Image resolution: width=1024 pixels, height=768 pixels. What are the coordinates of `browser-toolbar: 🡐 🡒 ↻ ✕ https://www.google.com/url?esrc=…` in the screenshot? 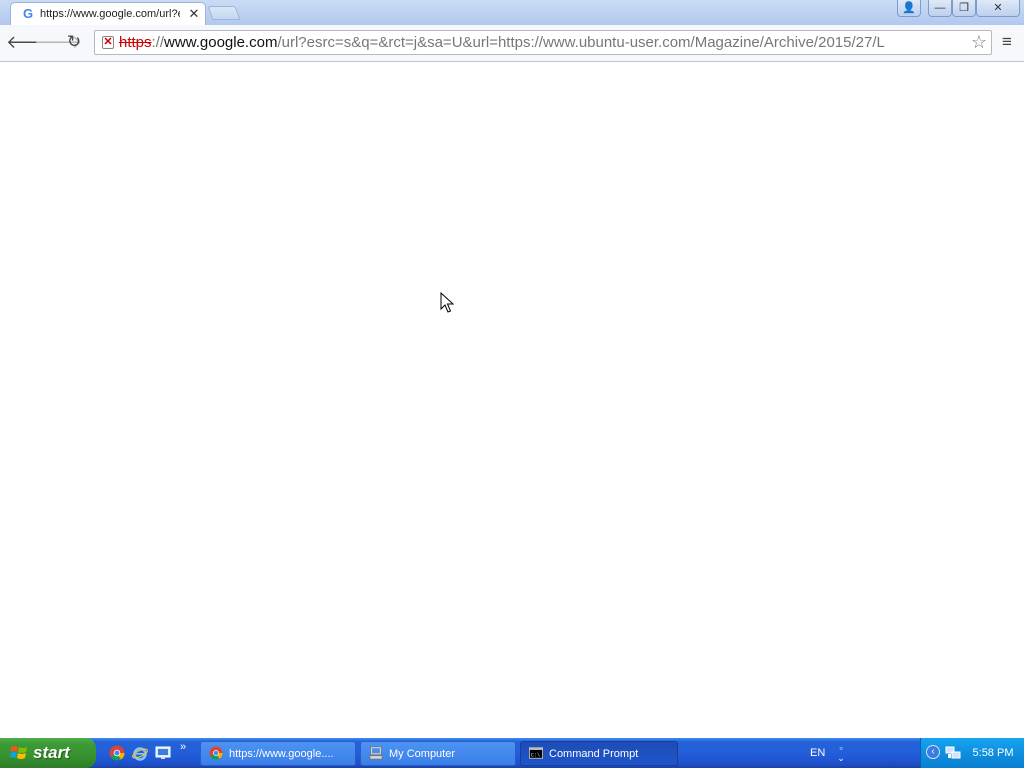 It's located at (512, 43).